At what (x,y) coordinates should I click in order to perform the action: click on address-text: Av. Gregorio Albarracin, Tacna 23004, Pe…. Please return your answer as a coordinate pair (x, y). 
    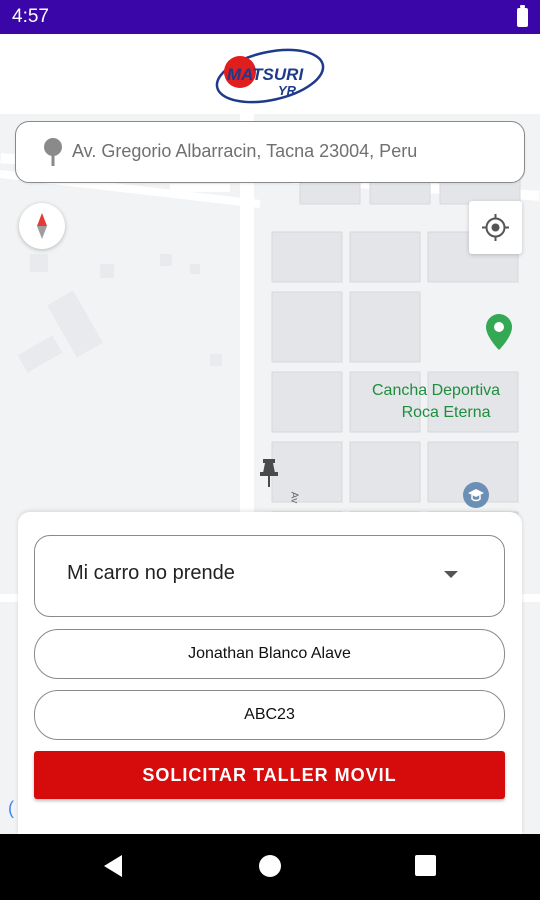
    Looking at the image, I should click on (245, 151).